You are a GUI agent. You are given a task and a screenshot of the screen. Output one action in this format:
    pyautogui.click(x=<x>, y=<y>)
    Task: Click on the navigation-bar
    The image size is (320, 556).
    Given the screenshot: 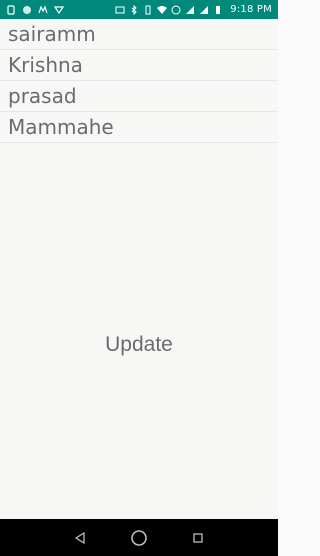 What is the action you would take?
    pyautogui.click(x=139, y=537)
    